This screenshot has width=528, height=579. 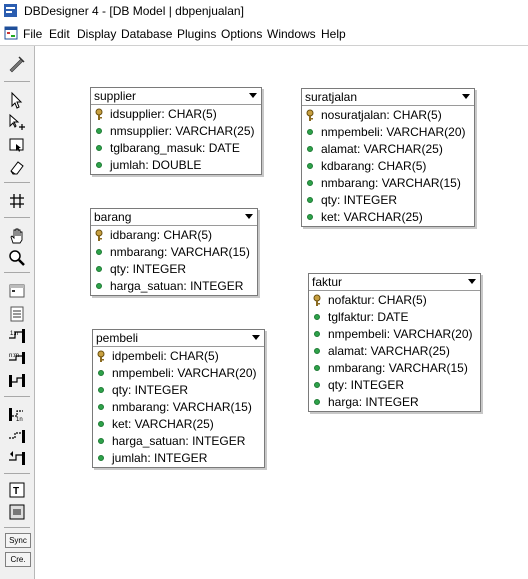 What do you see at coordinates (17, 167) in the screenshot?
I see `eraser-icon` at bounding box center [17, 167].